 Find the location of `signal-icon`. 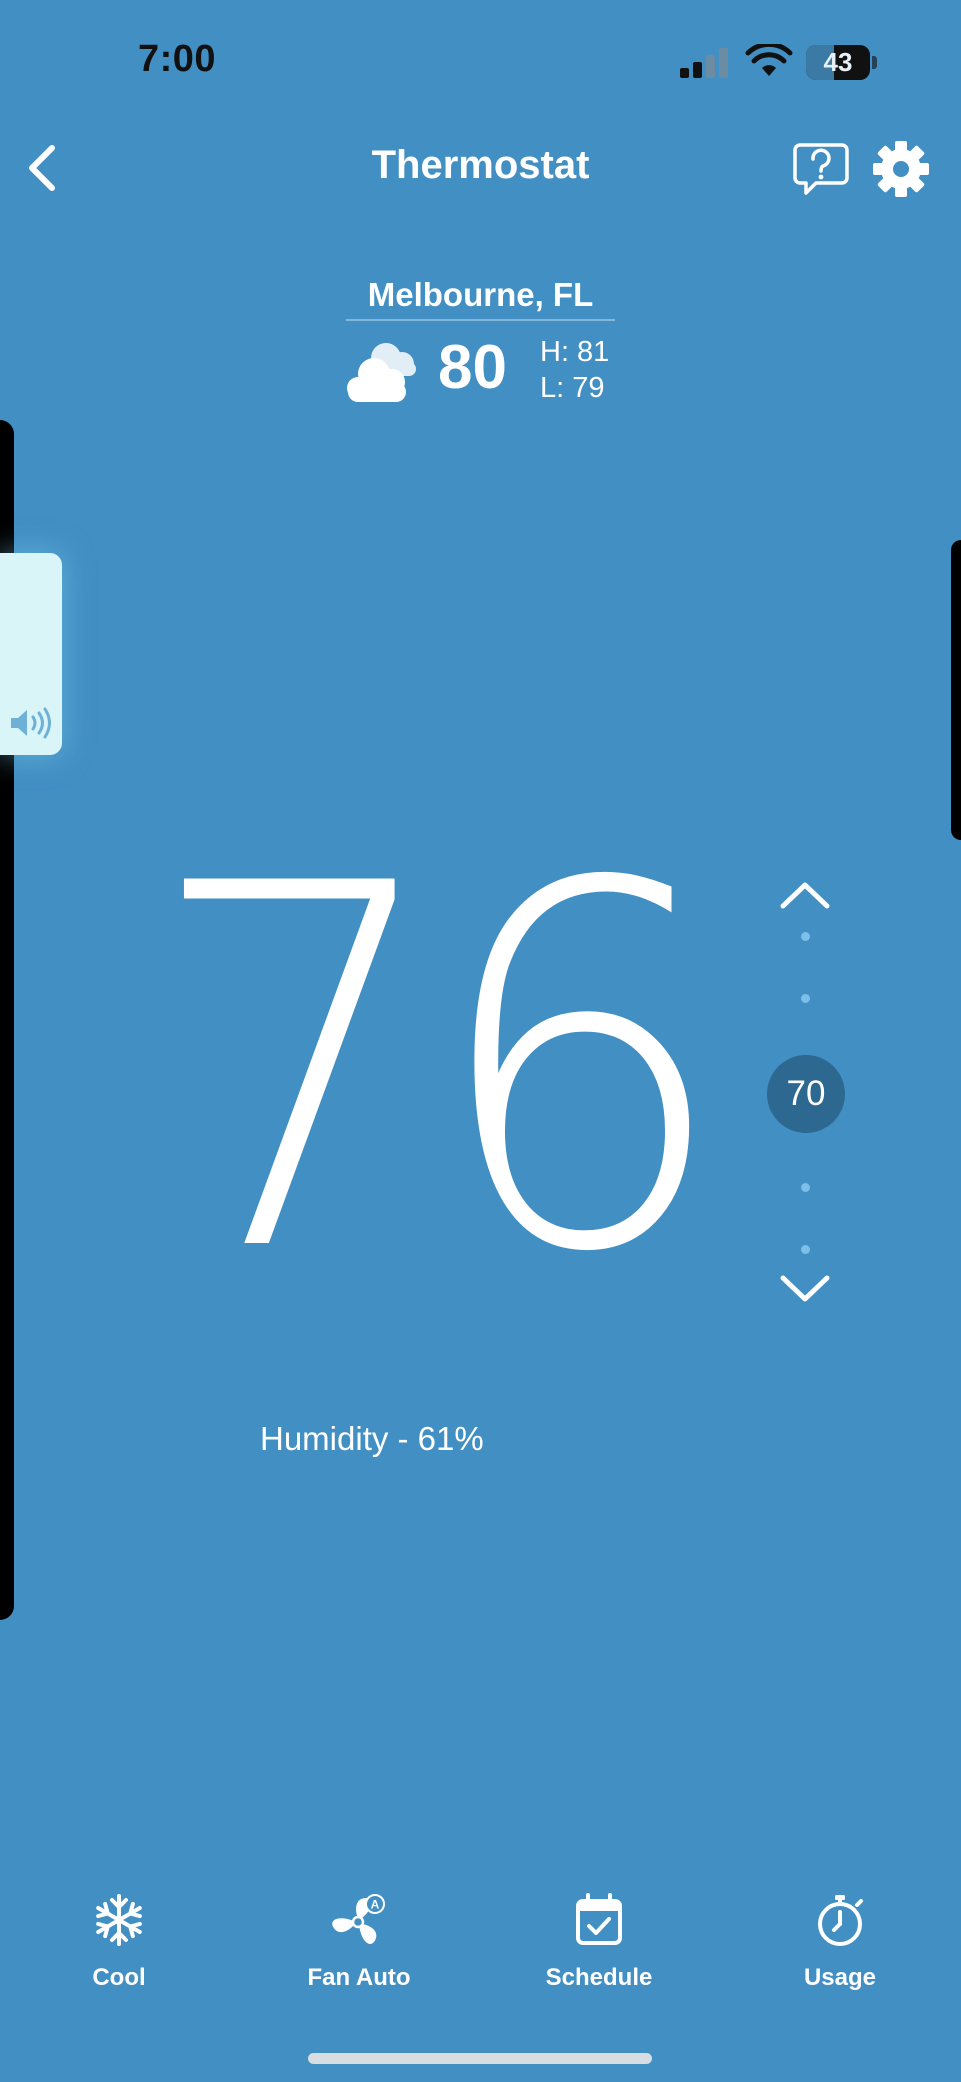

signal-icon is located at coordinates (706, 62).